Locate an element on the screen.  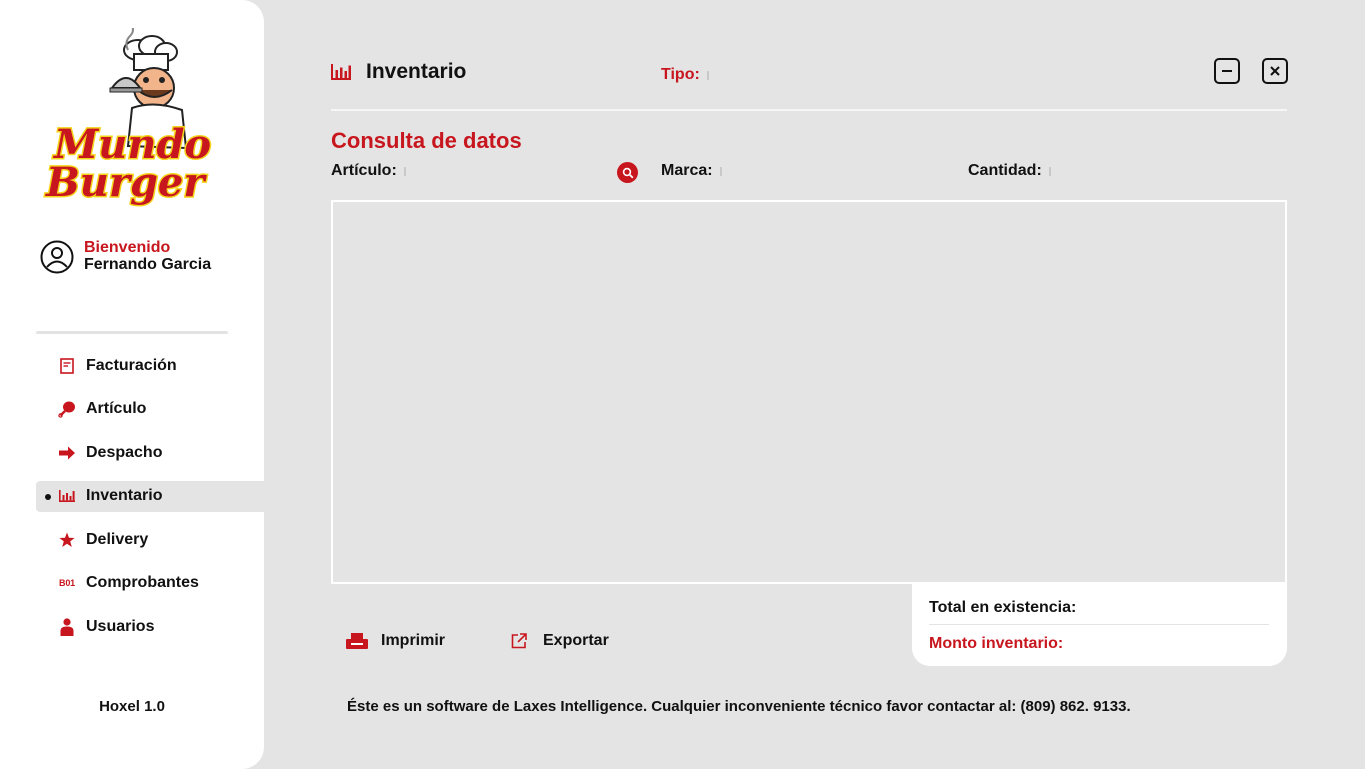
articulo-label: Artículo: is located at coordinates (364, 170).